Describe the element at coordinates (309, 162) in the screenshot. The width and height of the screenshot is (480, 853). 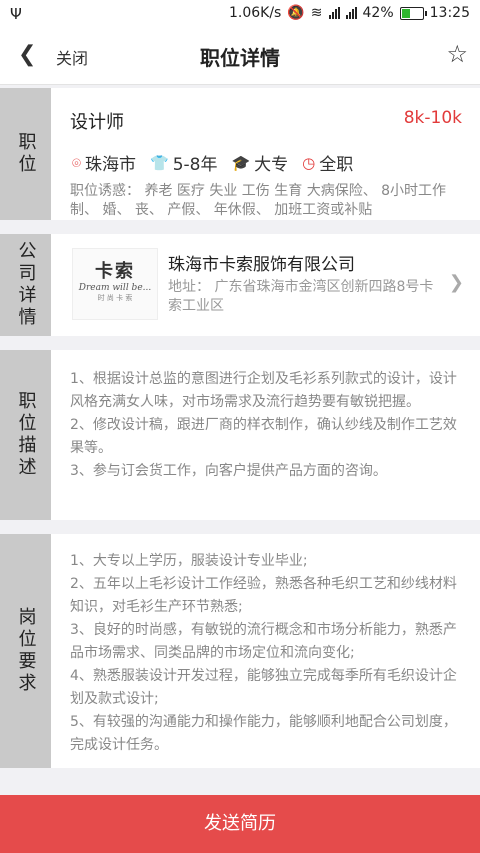
I see `clock-icon: ◷` at that location.